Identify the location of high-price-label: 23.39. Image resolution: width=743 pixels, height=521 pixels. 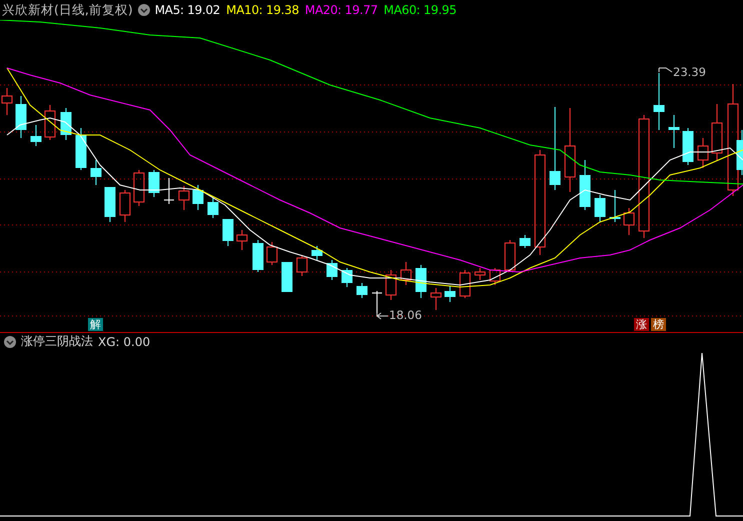
(689, 72).